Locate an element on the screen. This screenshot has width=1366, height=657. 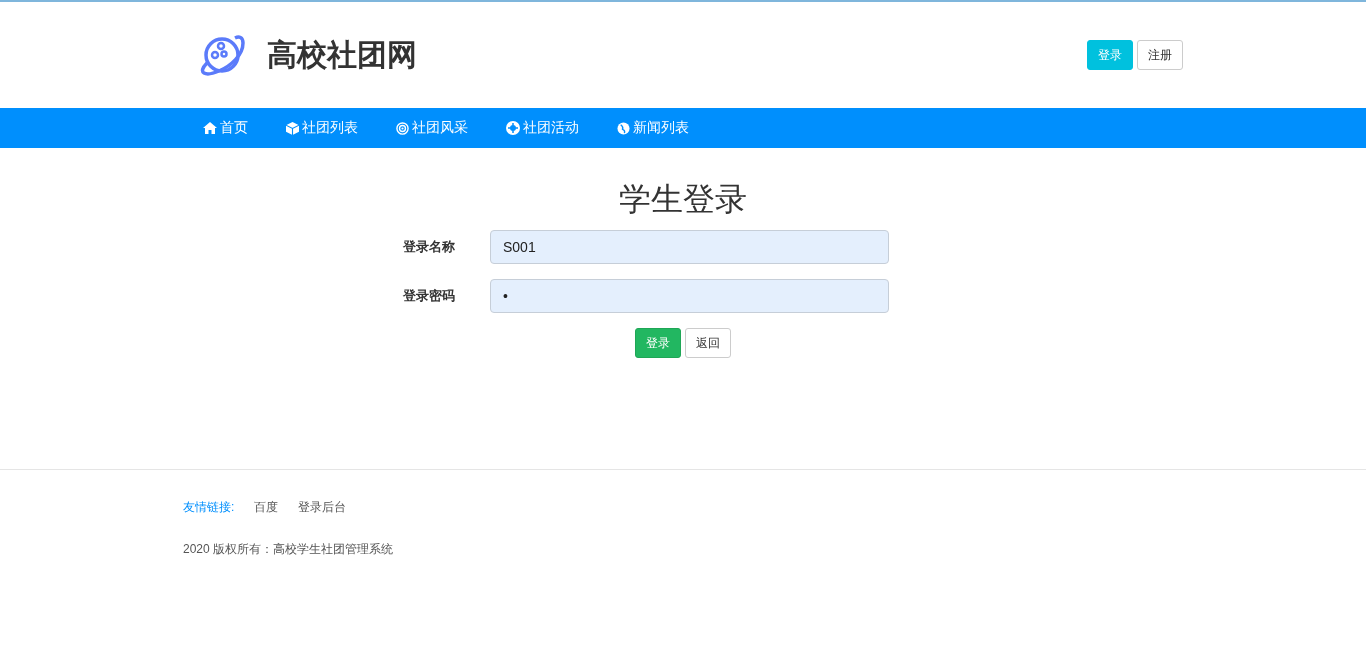
register-button: 注册 is located at coordinates (1160, 55).